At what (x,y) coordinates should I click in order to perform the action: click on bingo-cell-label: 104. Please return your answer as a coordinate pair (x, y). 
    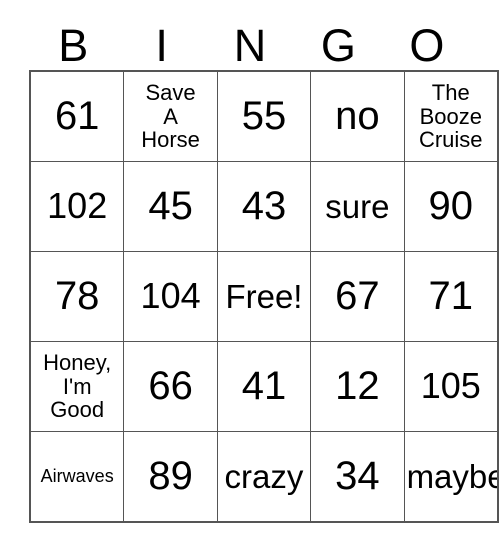
    Looking at the image, I should click on (170, 296).